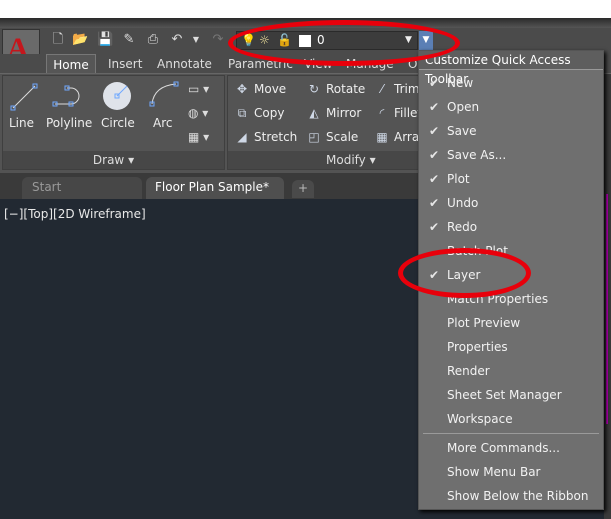  Describe the element at coordinates (460, 83) in the screenshot. I see `menu-item-label: New` at that location.